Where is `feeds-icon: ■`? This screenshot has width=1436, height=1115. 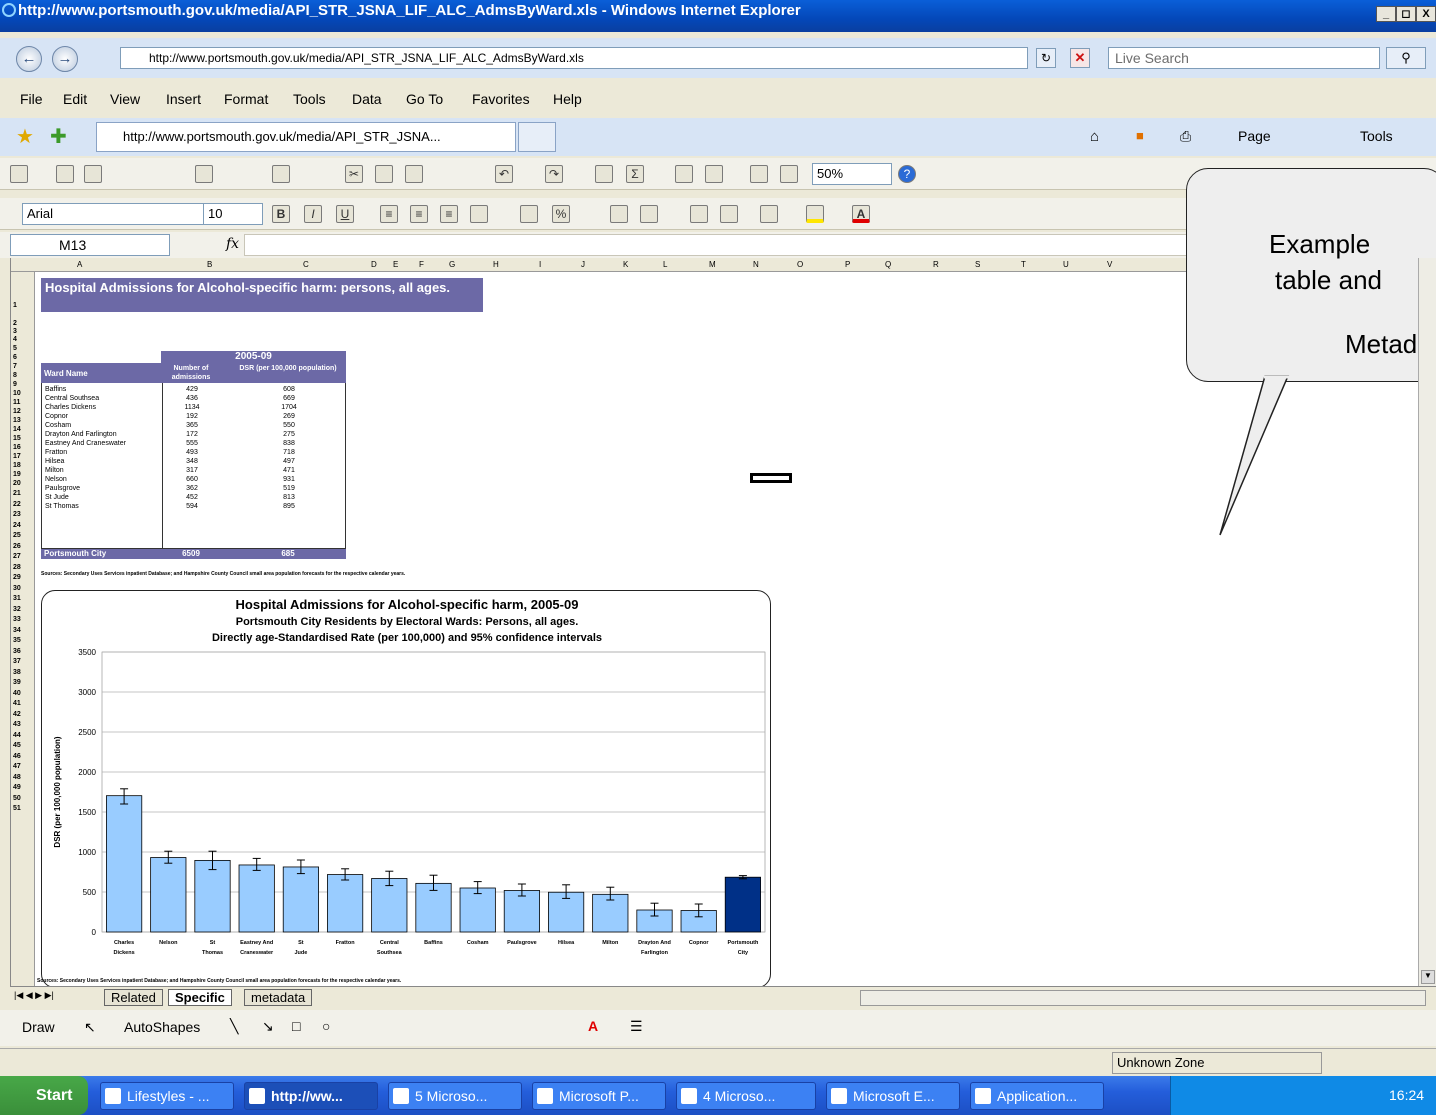
feeds-icon: ■ is located at coordinates (1140, 135).